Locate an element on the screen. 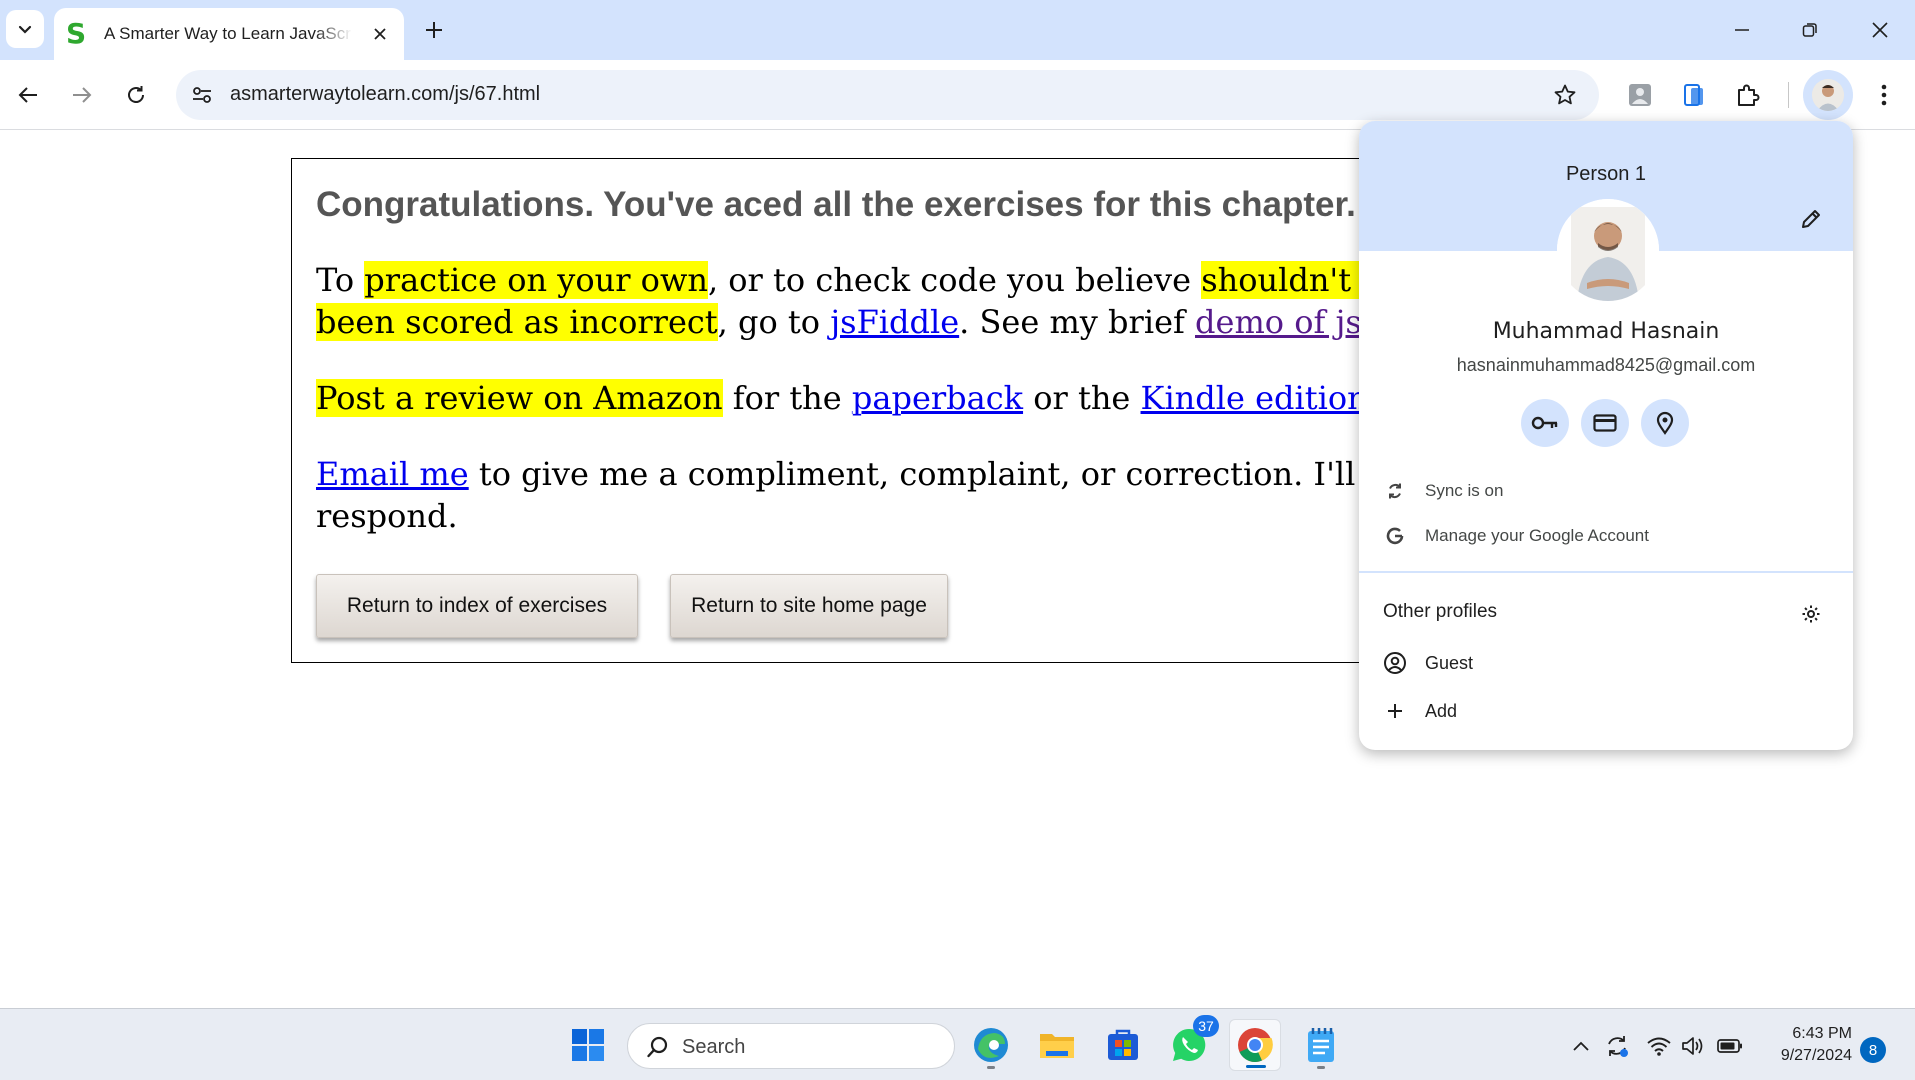 The width and height of the screenshot is (1915, 1080). volume-icon is located at coordinates (1692, 1046).